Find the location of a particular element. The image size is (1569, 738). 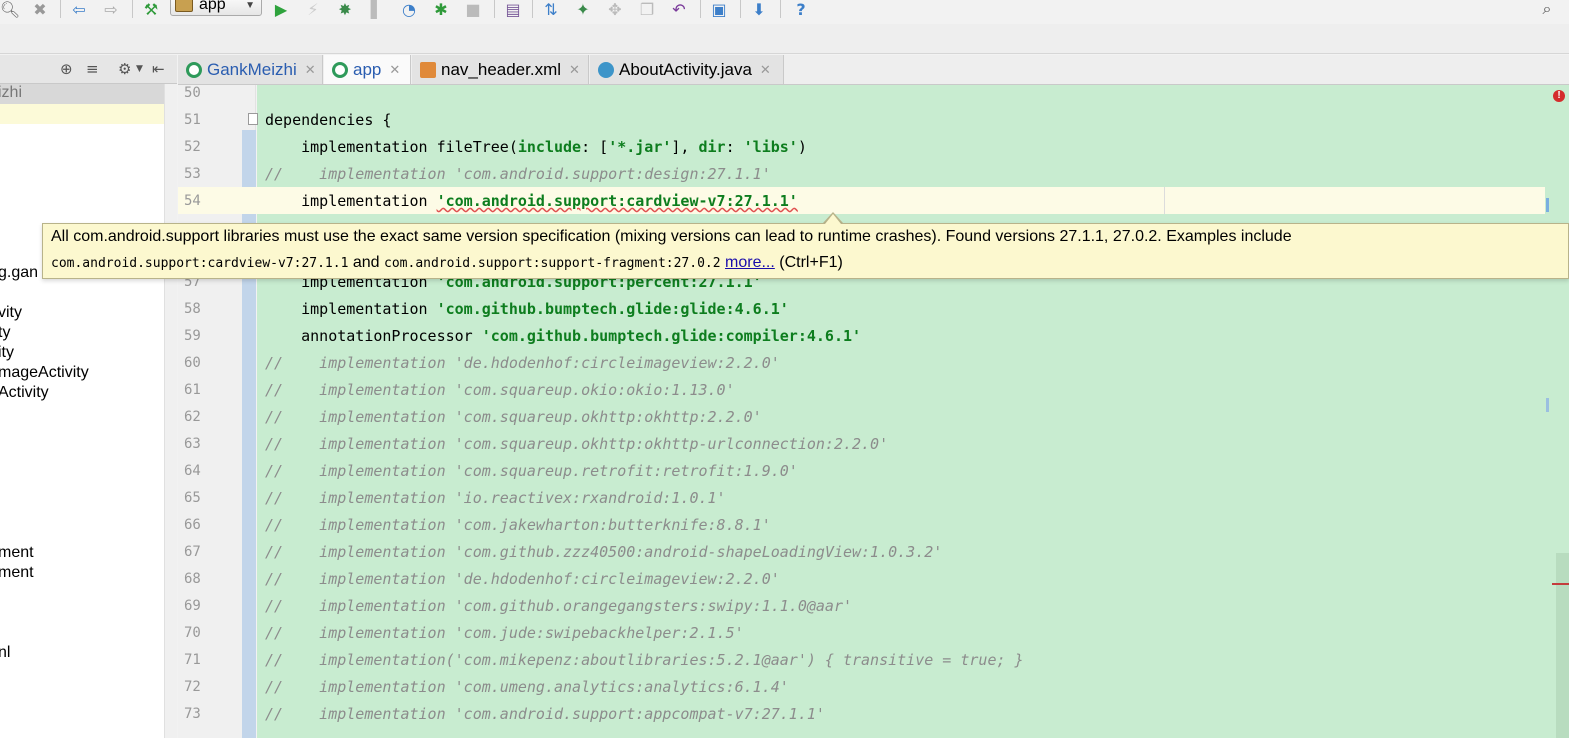

named-arg: dir is located at coordinates (712, 147).